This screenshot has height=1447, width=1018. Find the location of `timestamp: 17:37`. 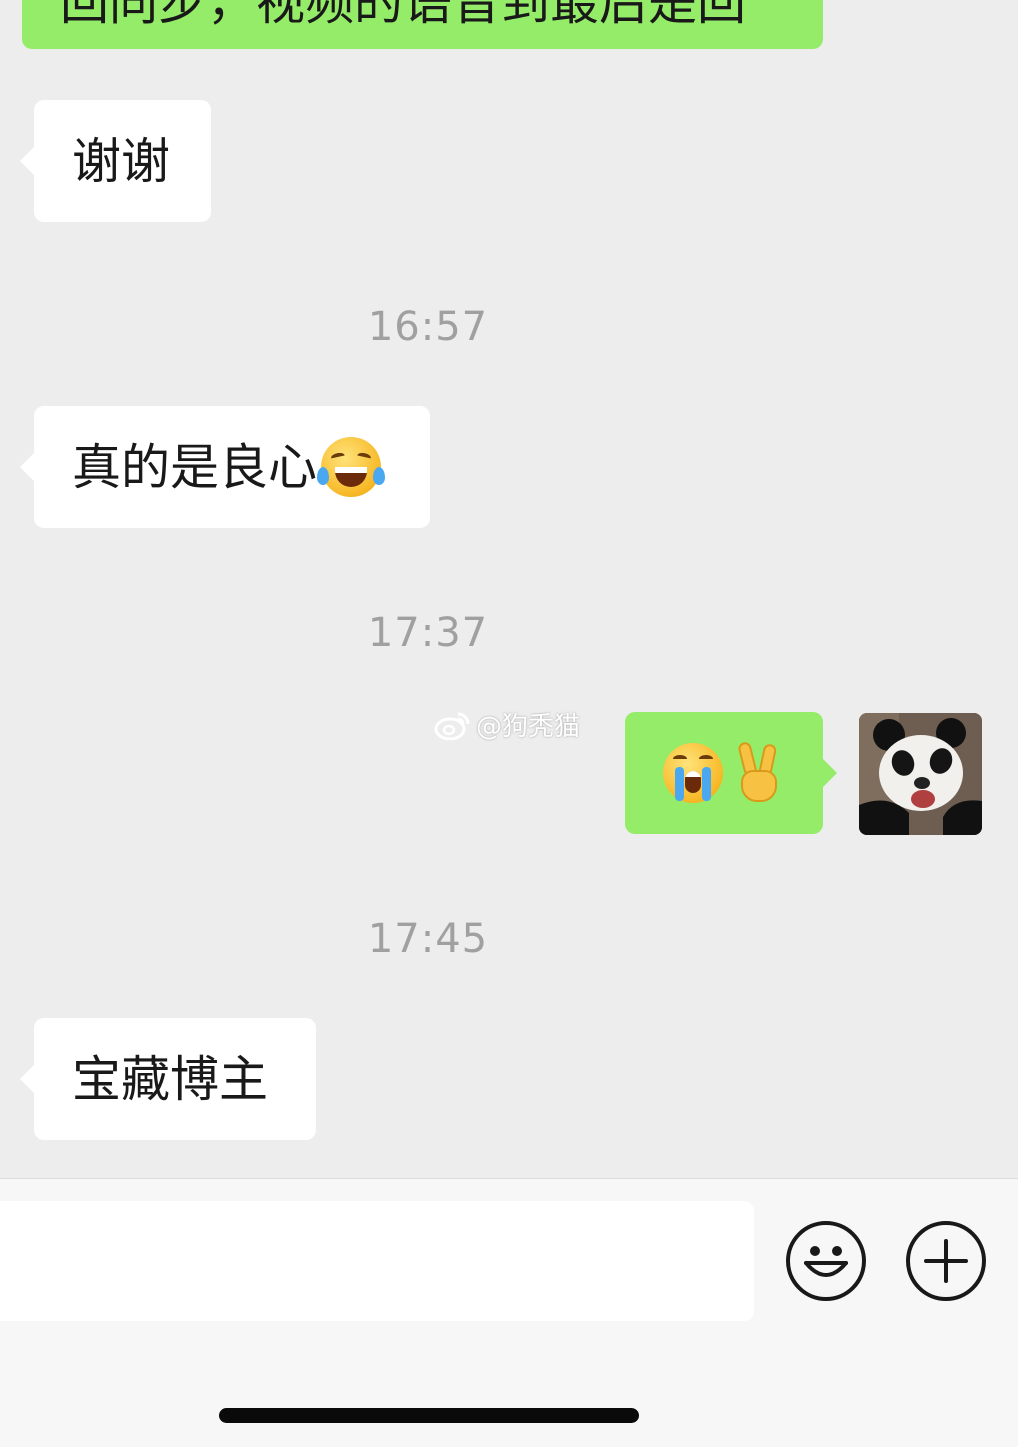

timestamp: 17:37 is located at coordinates (428, 633).